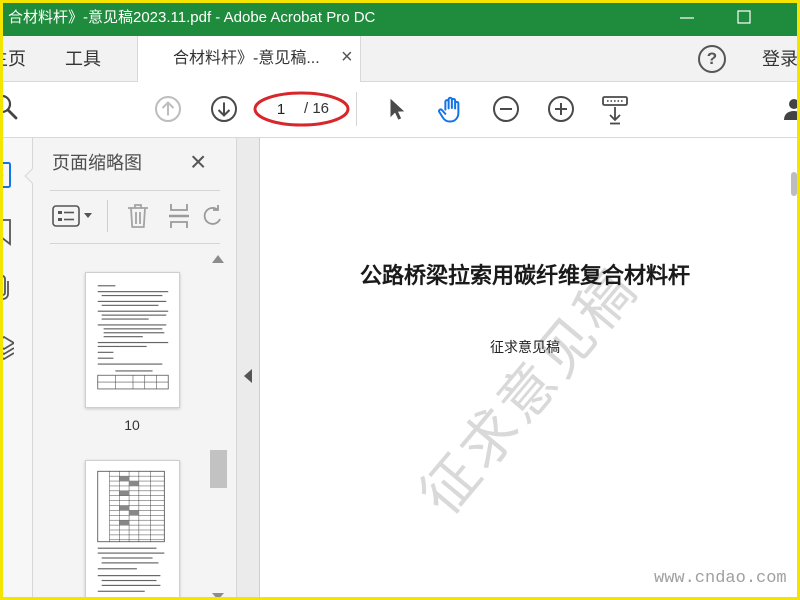 This screenshot has width=800, height=600. I want to click on left-navigation-pane, so click(16, 369).